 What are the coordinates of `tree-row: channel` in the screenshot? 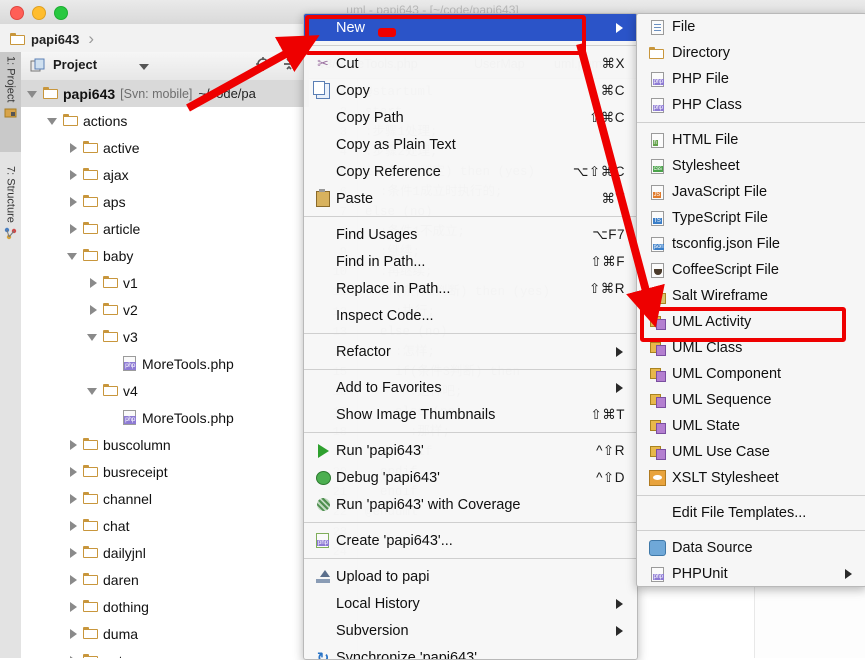 It's located at (165, 498).